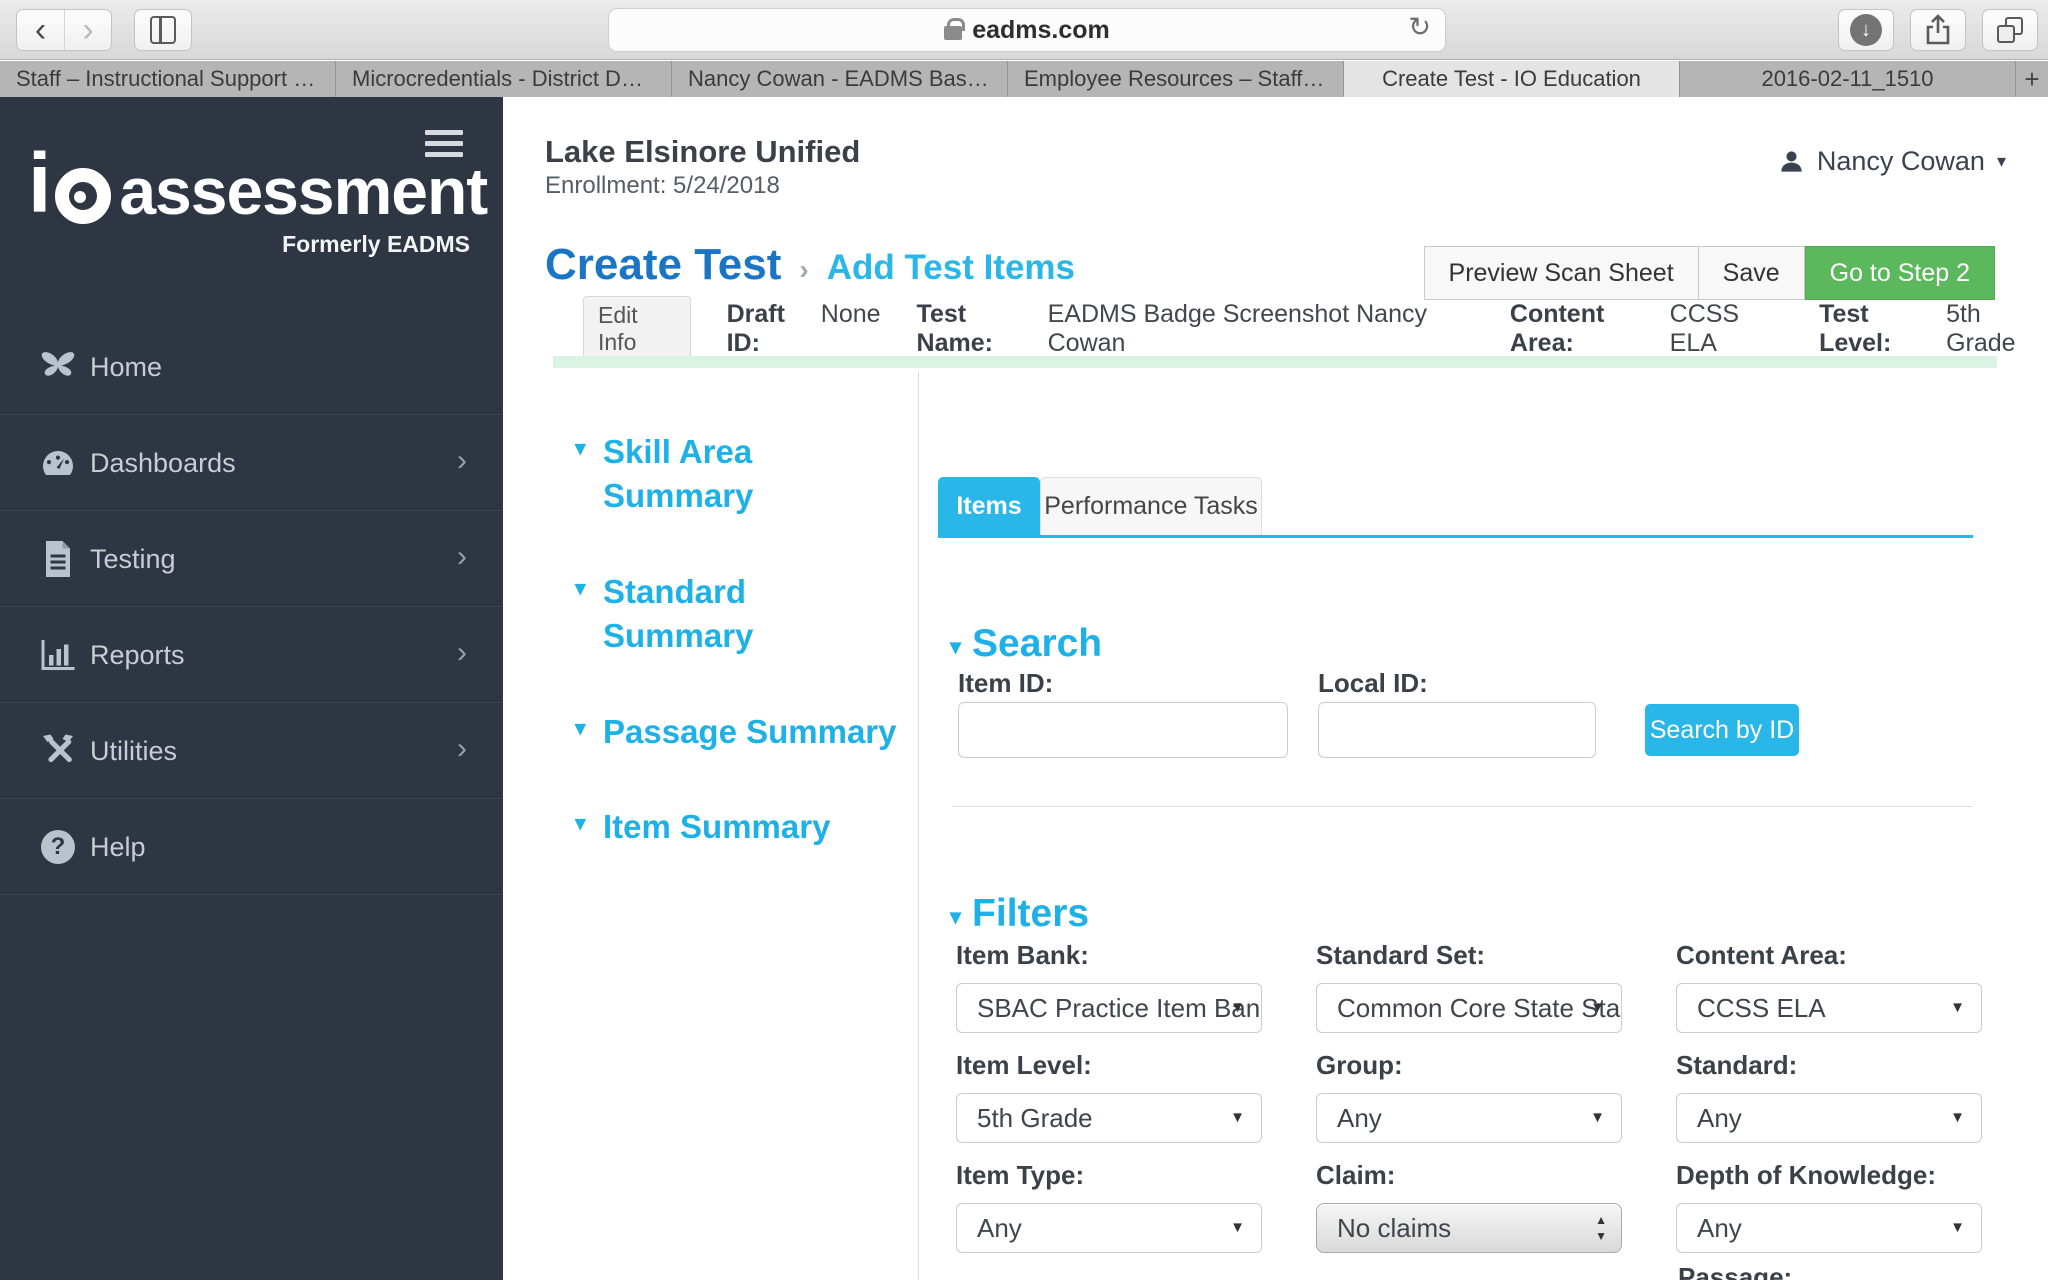 The image size is (2048, 1280). I want to click on standard-summary-link: ▾ Standard Summary, so click(740, 614).